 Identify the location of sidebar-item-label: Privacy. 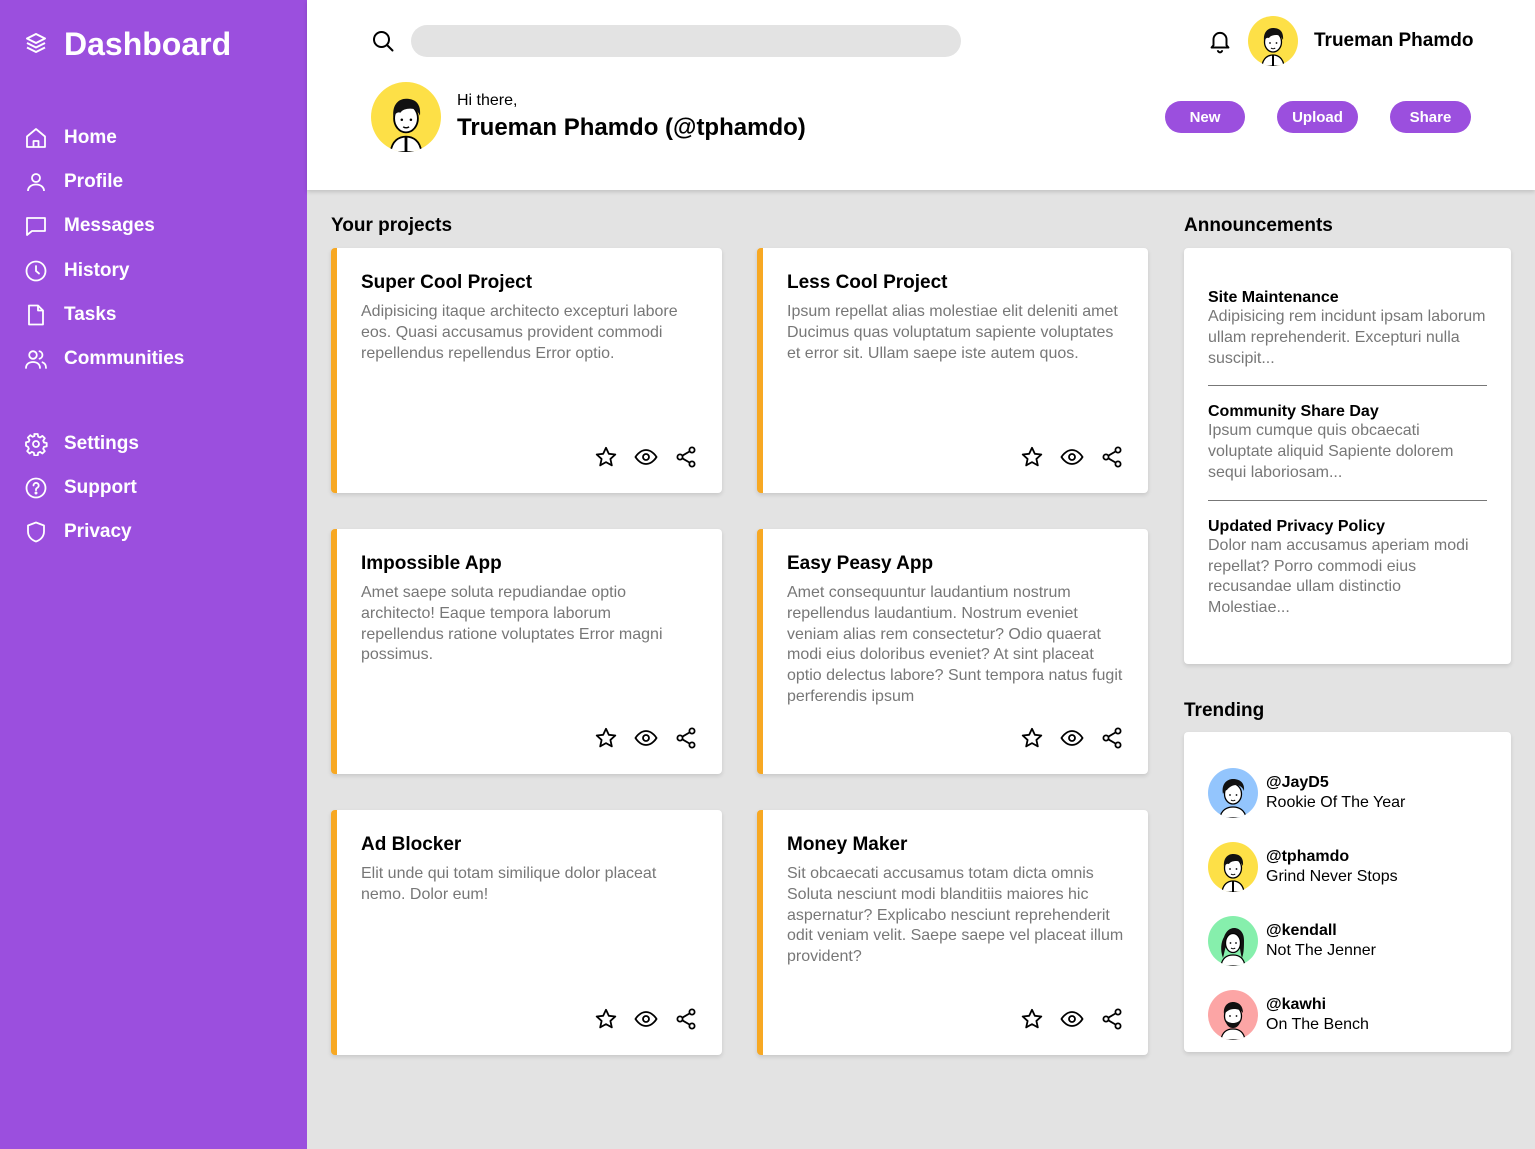
(98, 532).